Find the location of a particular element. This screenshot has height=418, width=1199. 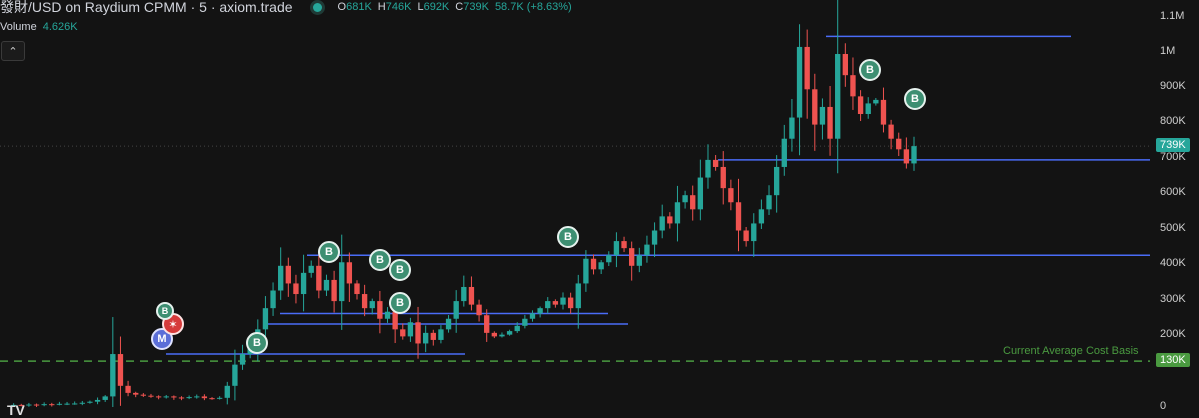

avg-cost-price-tag: 130K is located at coordinates (1173, 360).